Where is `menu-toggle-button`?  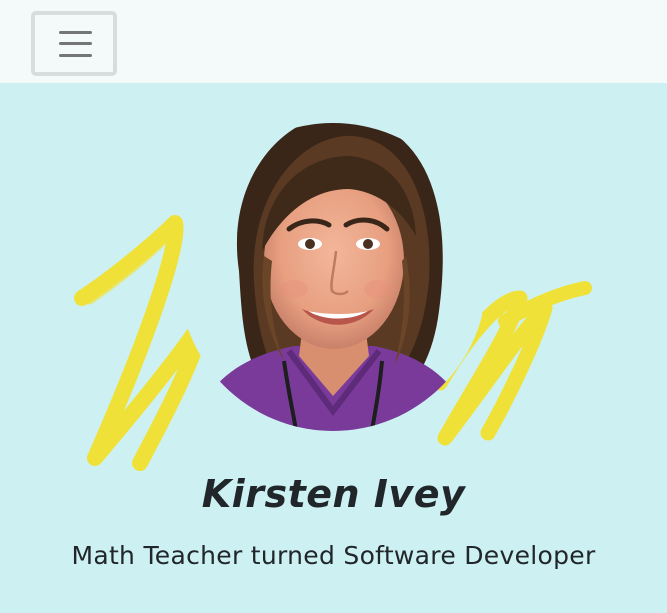
menu-toggle-button is located at coordinates (74, 43).